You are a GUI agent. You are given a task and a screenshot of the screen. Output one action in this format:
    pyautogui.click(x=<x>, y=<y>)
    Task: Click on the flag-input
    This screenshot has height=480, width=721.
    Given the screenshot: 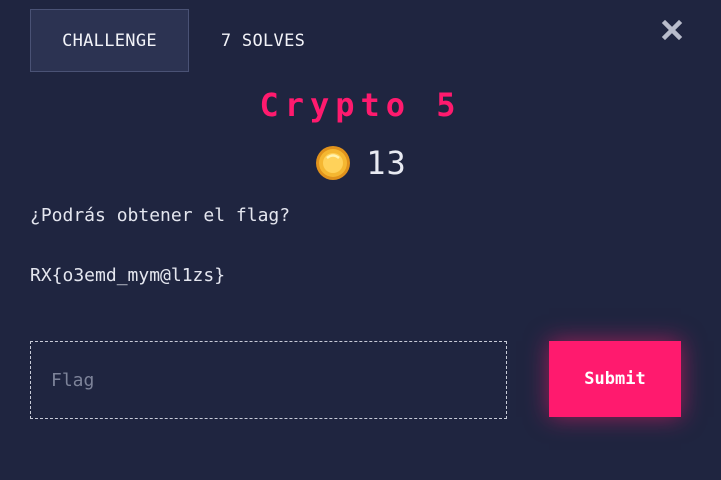 What is the action you would take?
    pyautogui.click(x=268, y=380)
    